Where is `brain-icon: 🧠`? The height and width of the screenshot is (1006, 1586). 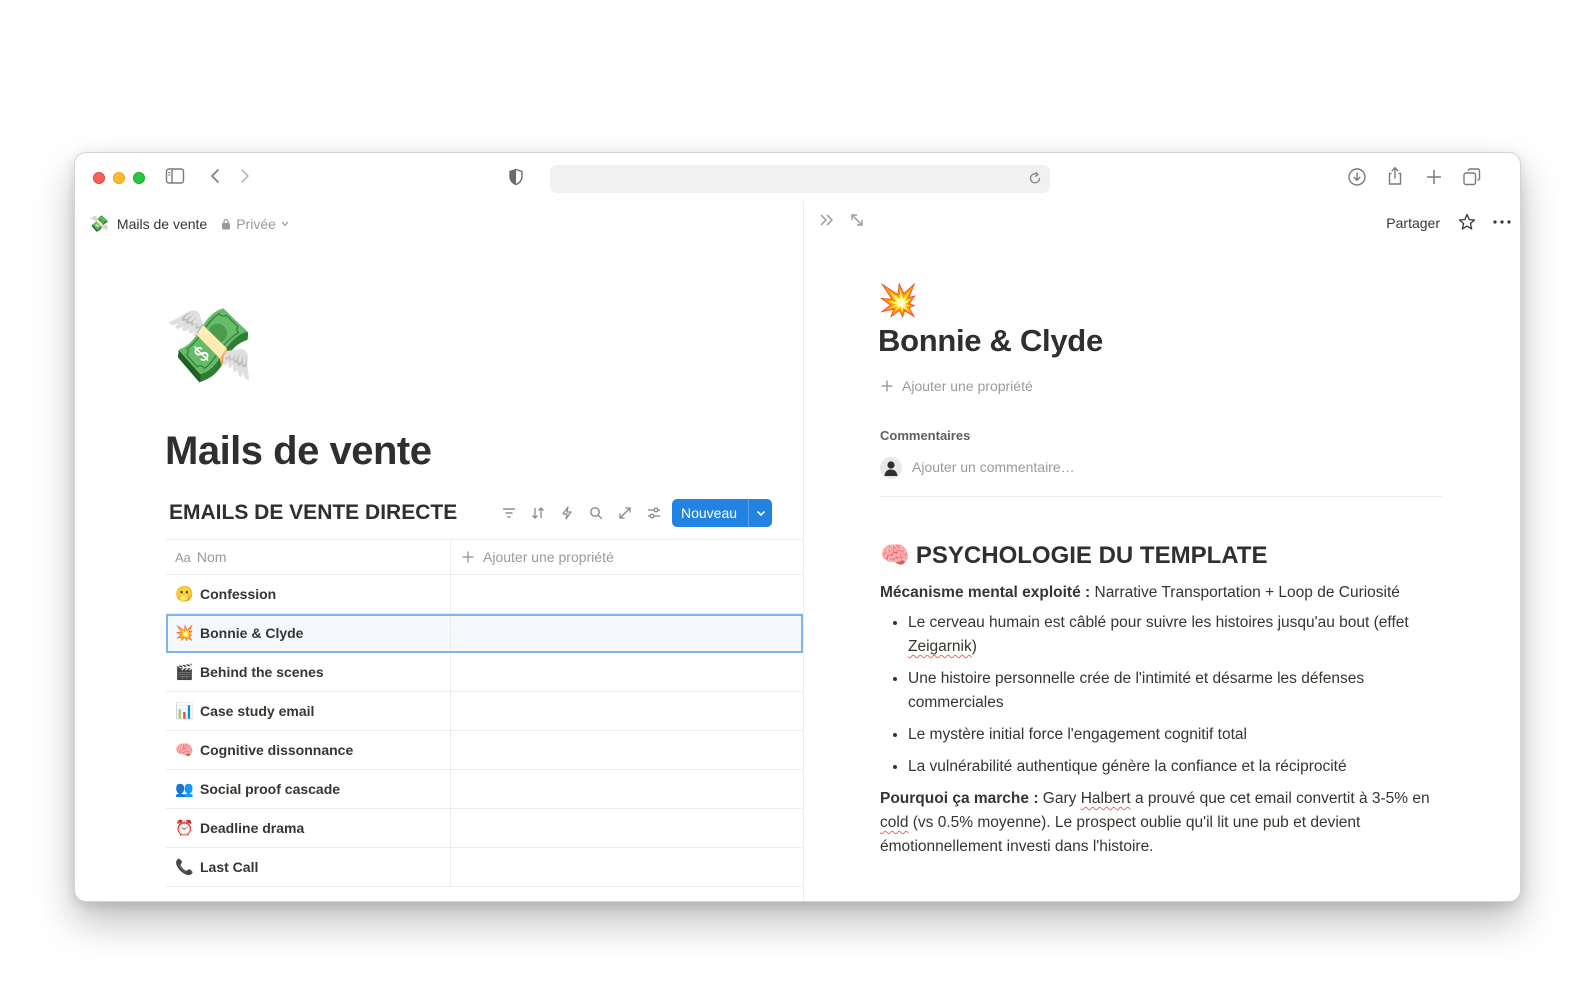
brain-icon: 🧠 is located at coordinates (895, 555).